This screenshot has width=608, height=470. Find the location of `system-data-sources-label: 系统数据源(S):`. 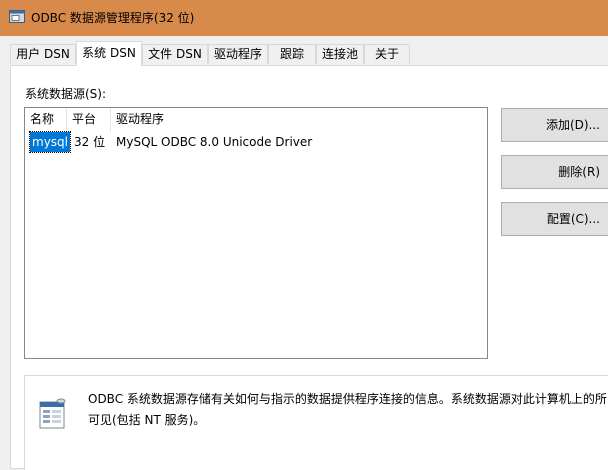

system-data-sources-label: 系统数据源(S): is located at coordinates (66, 94).